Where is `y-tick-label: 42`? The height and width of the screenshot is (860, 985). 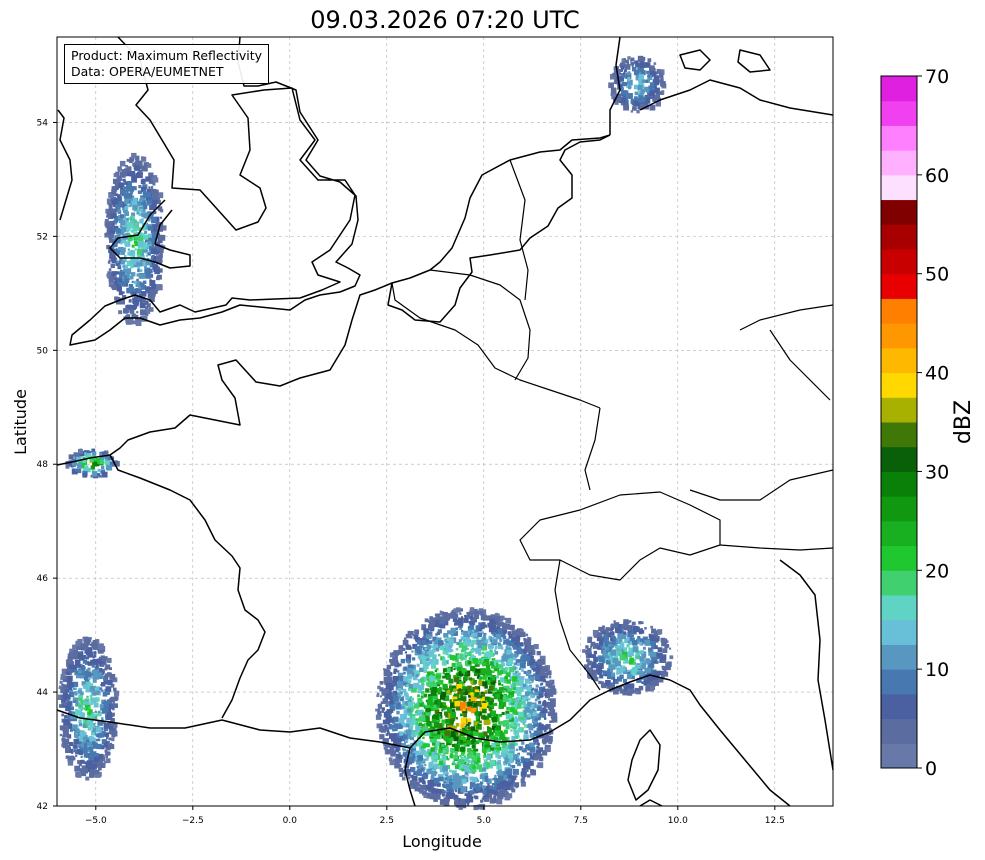 y-tick-label: 42 is located at coordinates (42, 807).